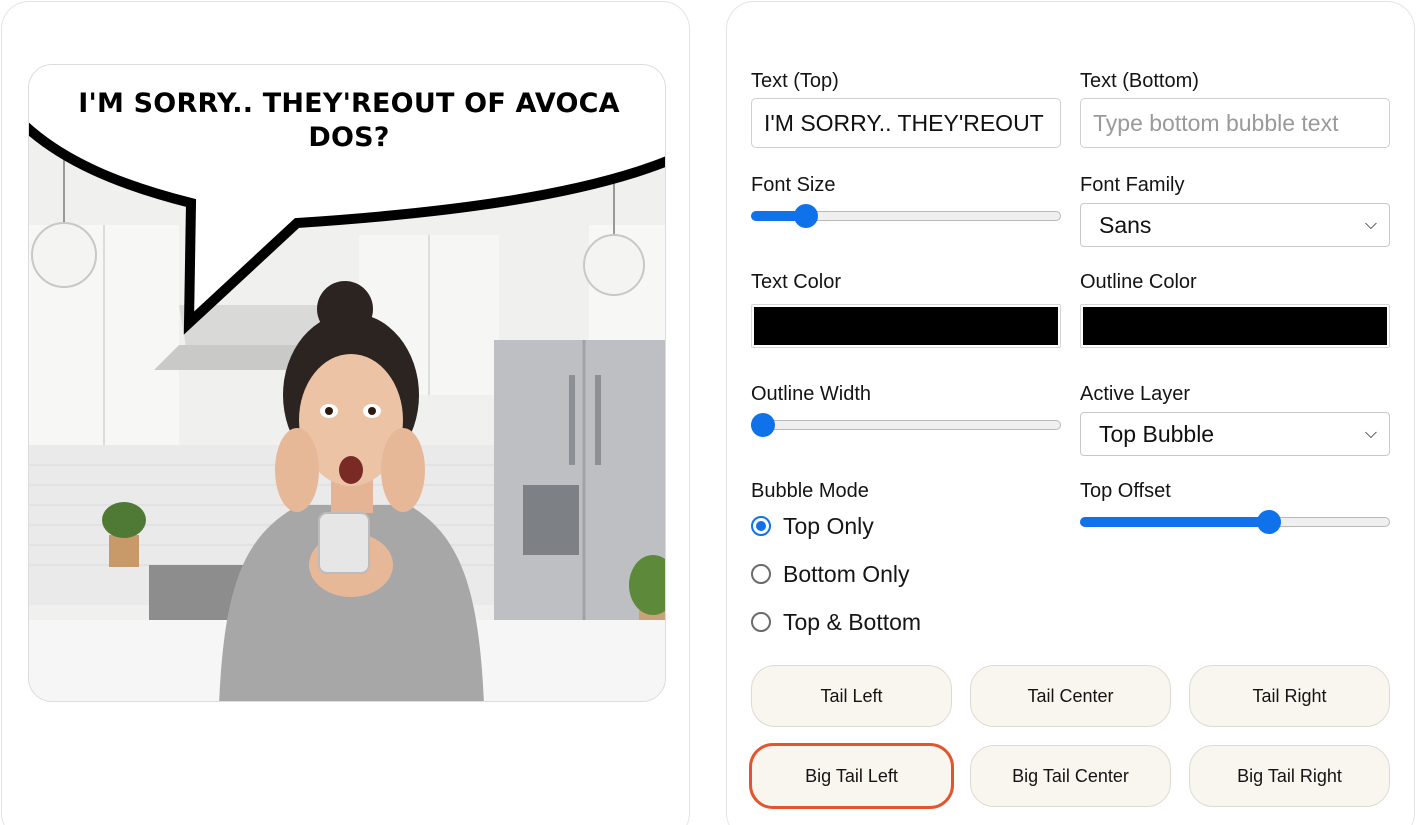  Describe the element at coordinates (1135, 394) in the screenshot. I see `active-layer-label: Active Layer` at that location.